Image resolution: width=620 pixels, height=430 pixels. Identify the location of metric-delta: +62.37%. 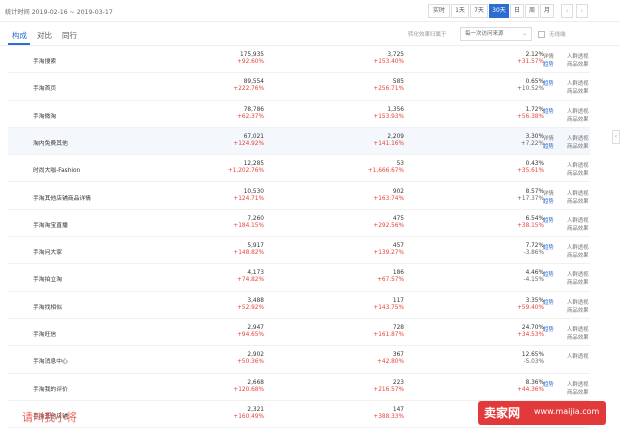
(250, 116).